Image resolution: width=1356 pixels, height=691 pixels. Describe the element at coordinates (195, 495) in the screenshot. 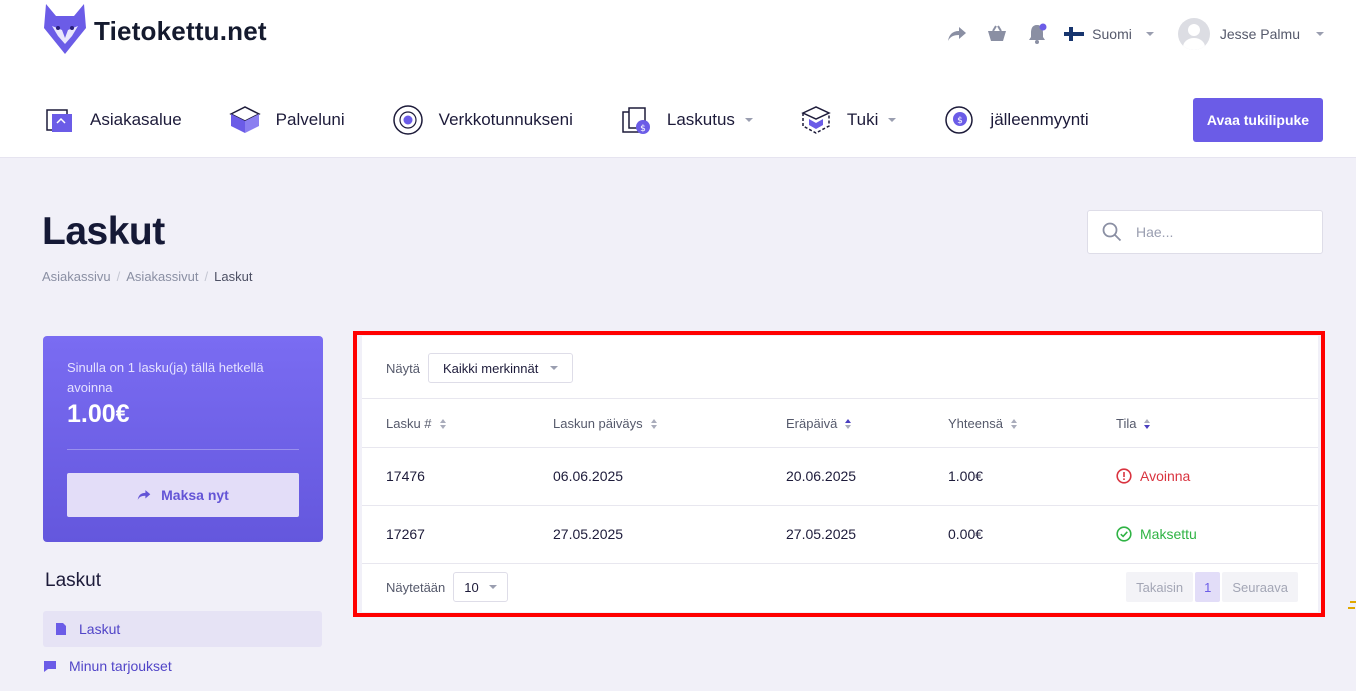

I see `pay-now-label: Maksa nyt` at that location.